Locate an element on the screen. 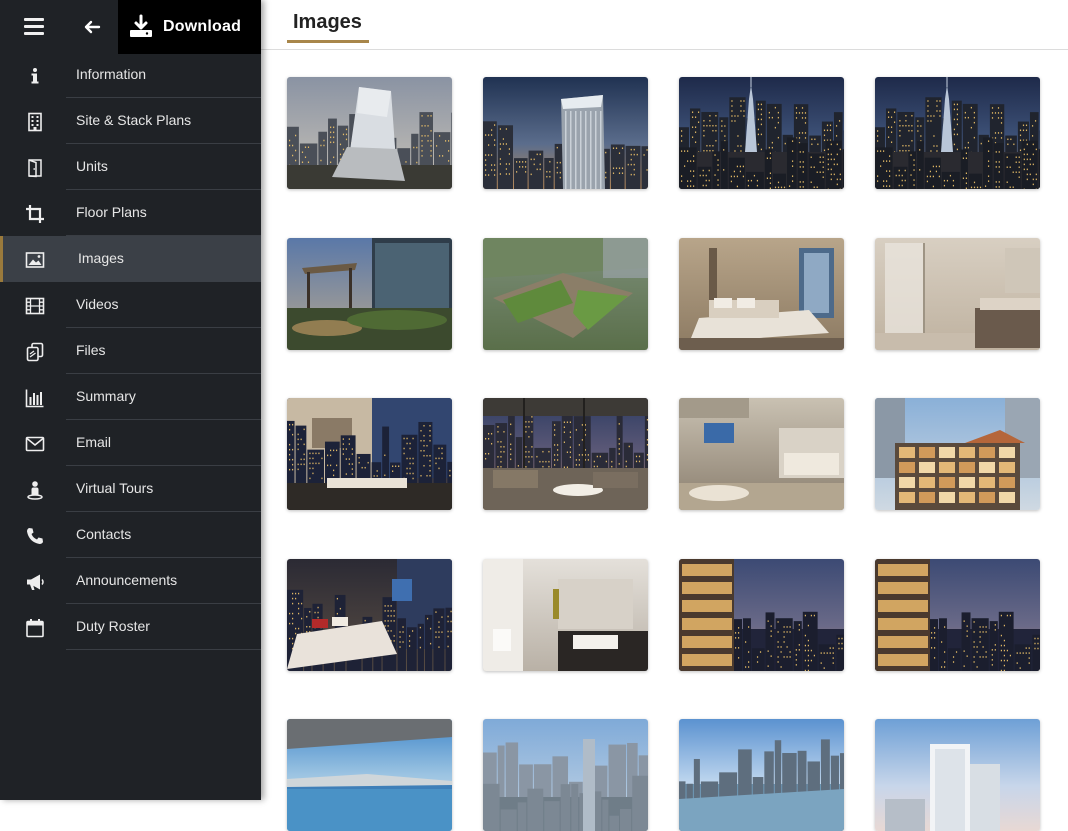 This screenshot has height=831, width=1068. divider is located at coordinates (163, 649).